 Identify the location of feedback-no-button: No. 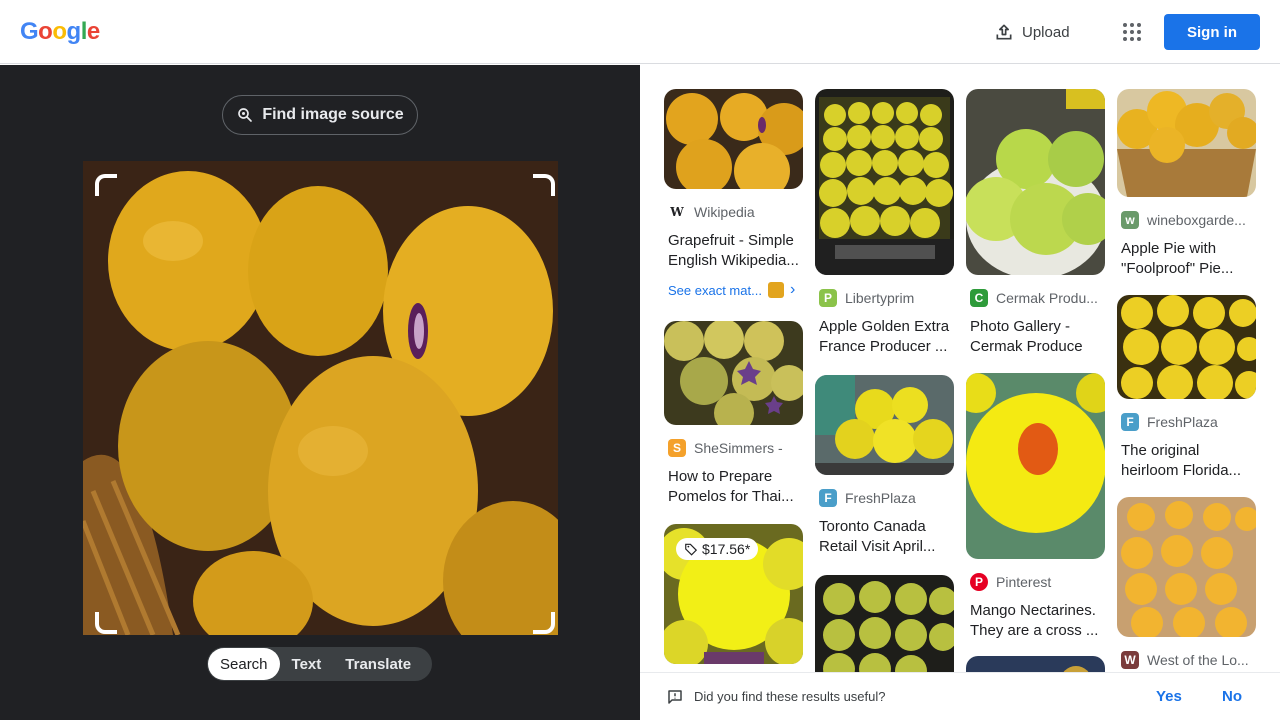
(1232, 696).